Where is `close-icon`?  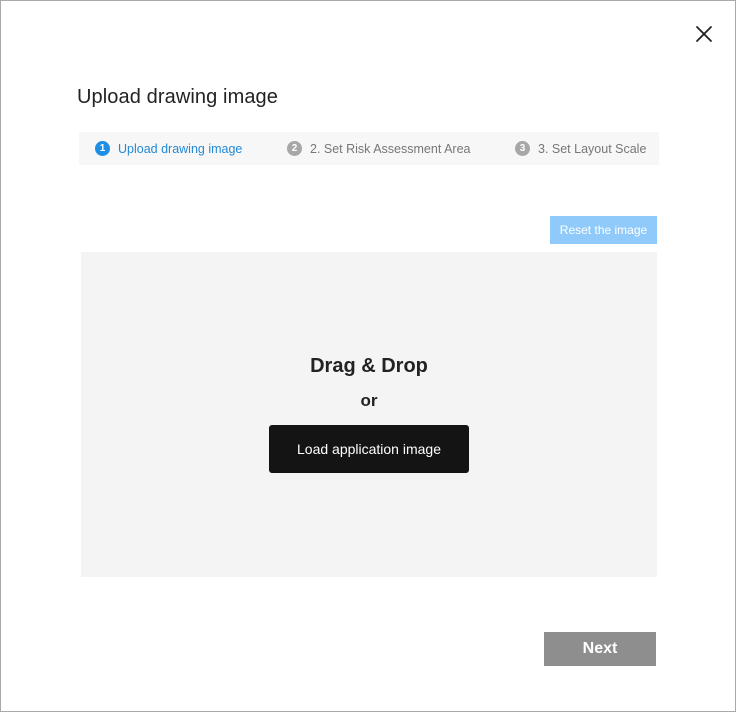 close-icon is located at coordinates (704, 34).